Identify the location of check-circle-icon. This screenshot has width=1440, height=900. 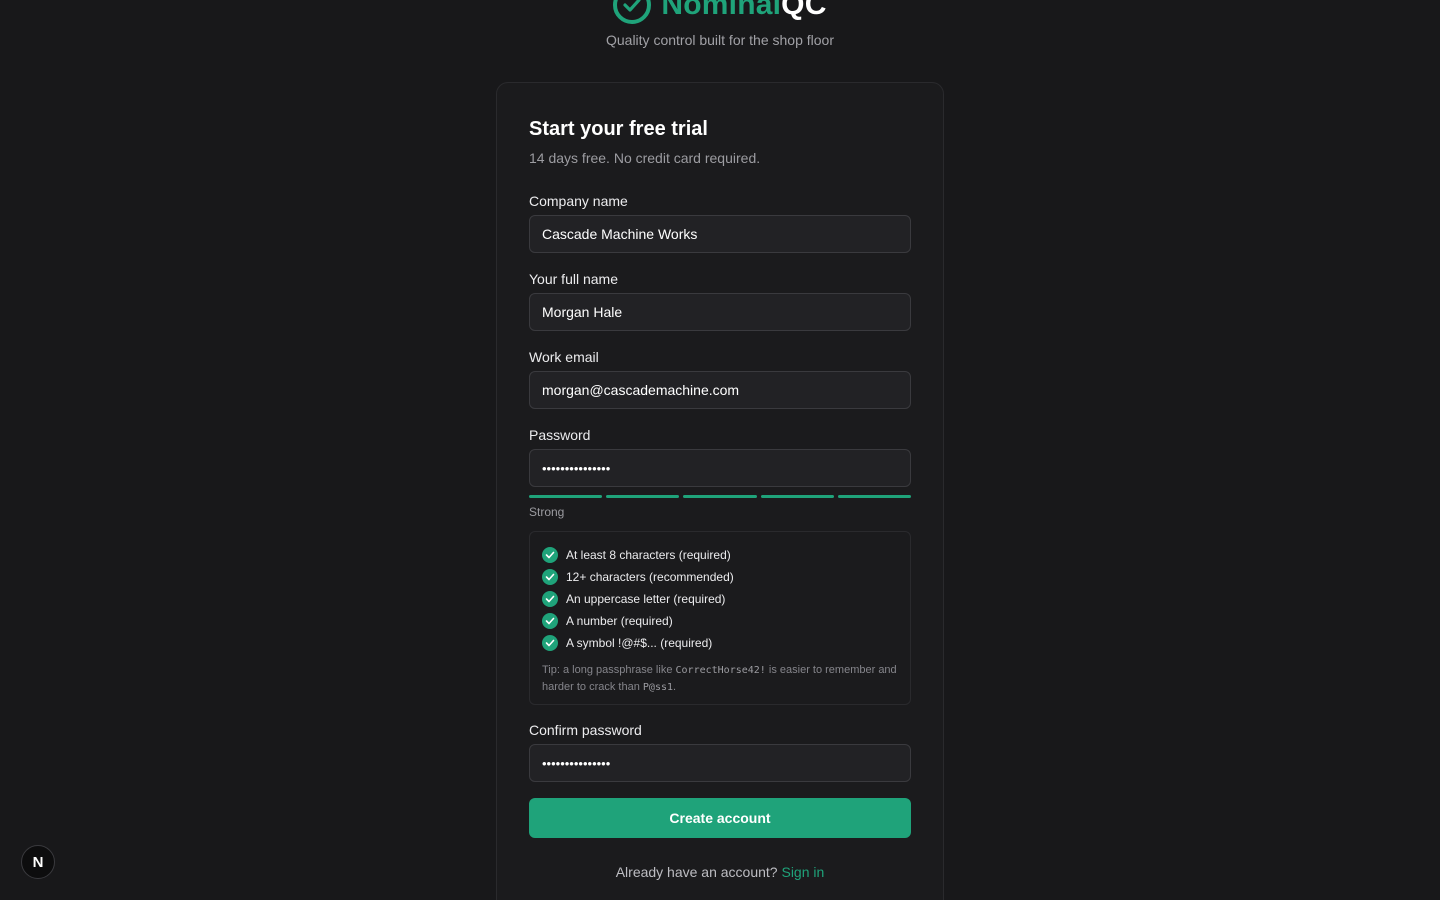
(632, 12).